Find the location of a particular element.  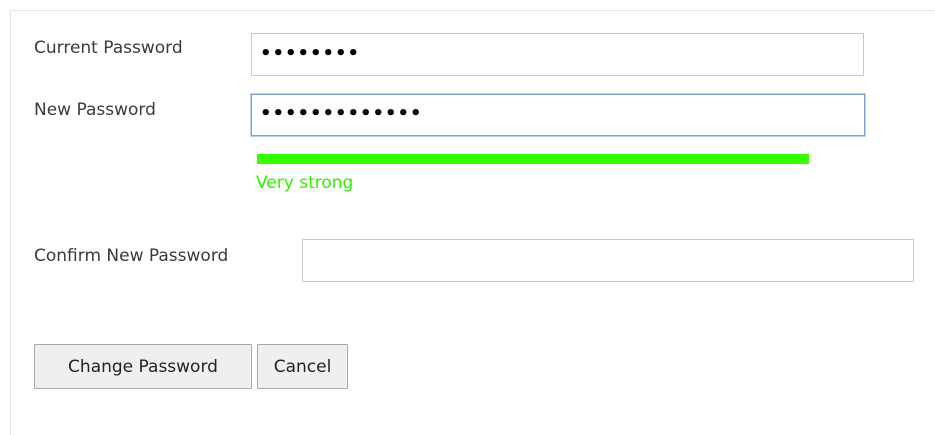

password-strength-fill is located at coordinates (533, 159).